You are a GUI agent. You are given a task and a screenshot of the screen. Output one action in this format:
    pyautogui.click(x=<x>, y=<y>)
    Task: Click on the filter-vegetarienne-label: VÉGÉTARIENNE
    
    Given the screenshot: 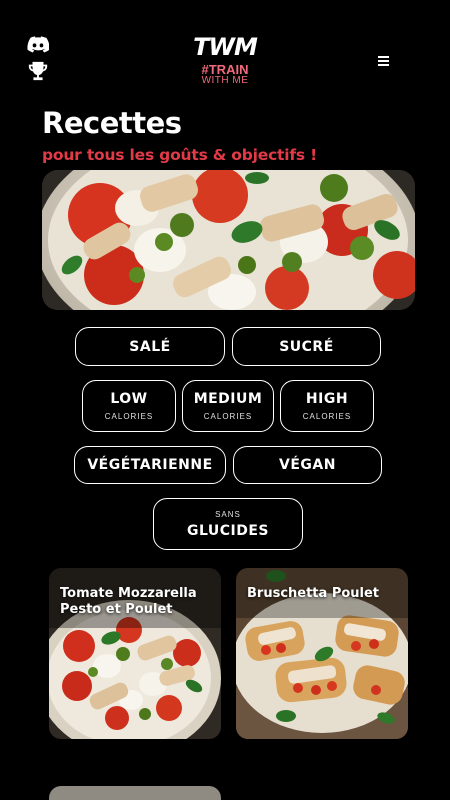 What is the action you would take?
    pyautogui.click(x=150, y=465)
    